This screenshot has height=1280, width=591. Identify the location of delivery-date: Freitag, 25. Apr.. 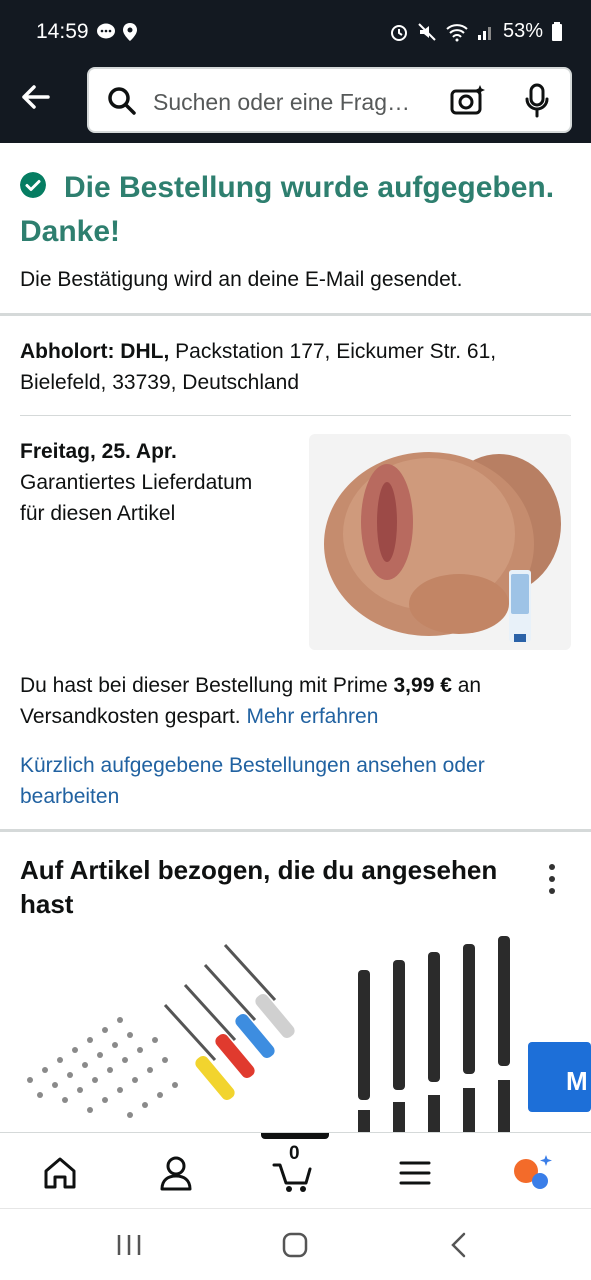
(98, 451).